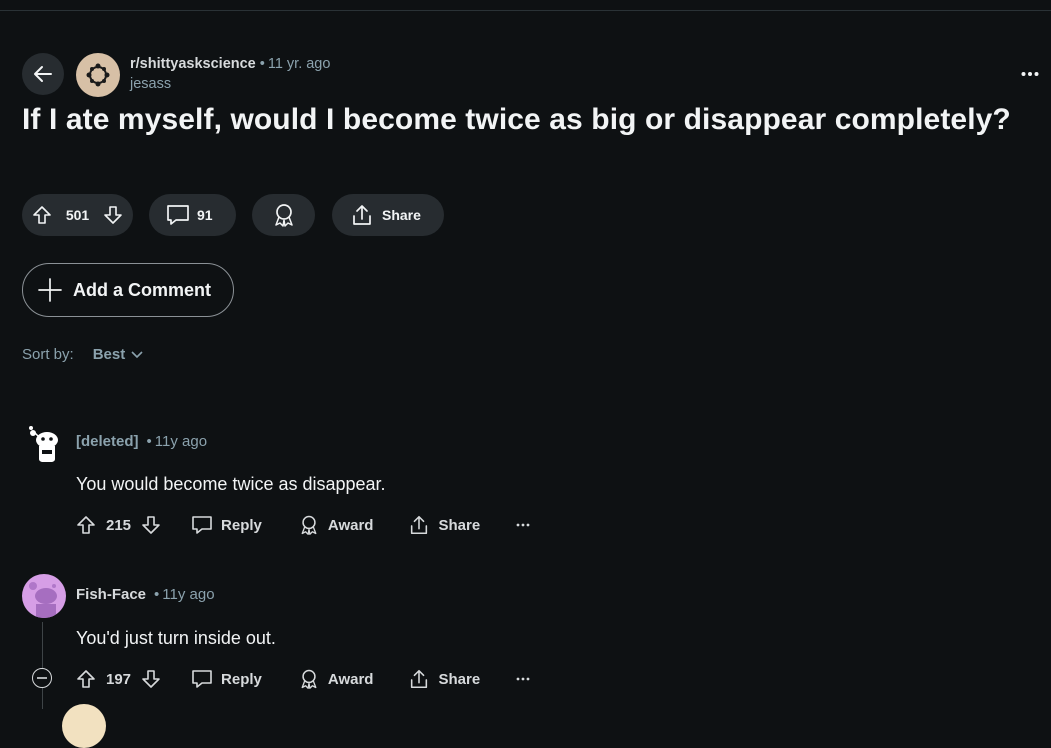 The width and height of the screenshot is (1051, 748). What do you see at coordinates (142, 289) in the screenshot?
I see `add-comment-label: Add a Comment` at bounding box center [142, 289].